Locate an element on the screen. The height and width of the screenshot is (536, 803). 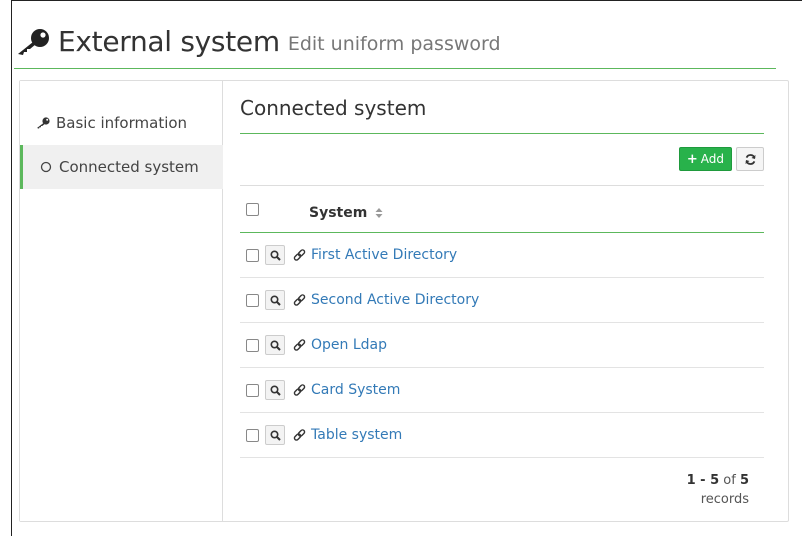
table-row: Table system is located at coordinates (502, 435).